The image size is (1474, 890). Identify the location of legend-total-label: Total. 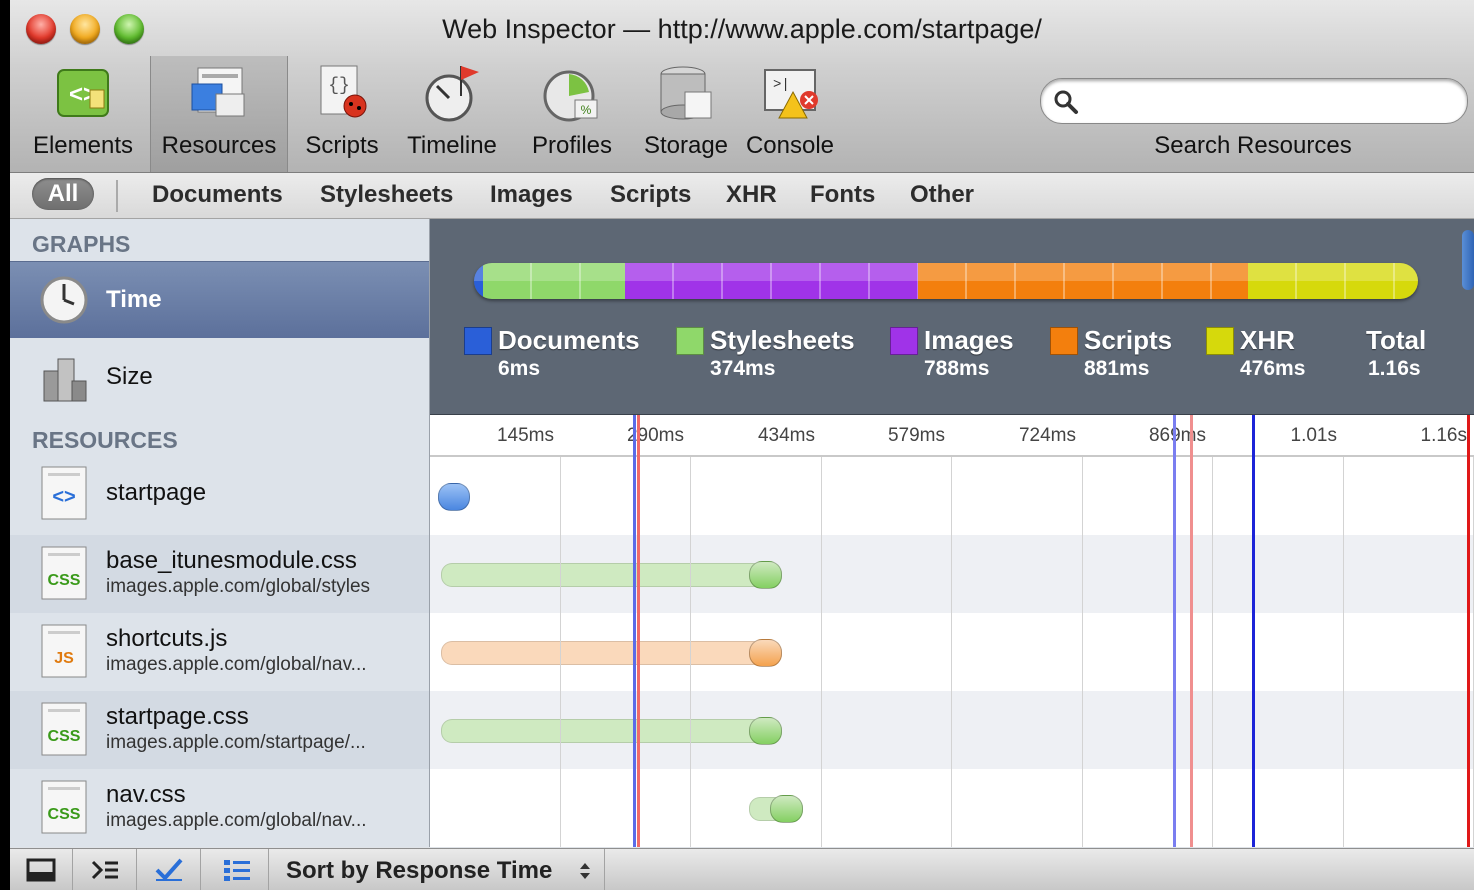
(1396, 340).